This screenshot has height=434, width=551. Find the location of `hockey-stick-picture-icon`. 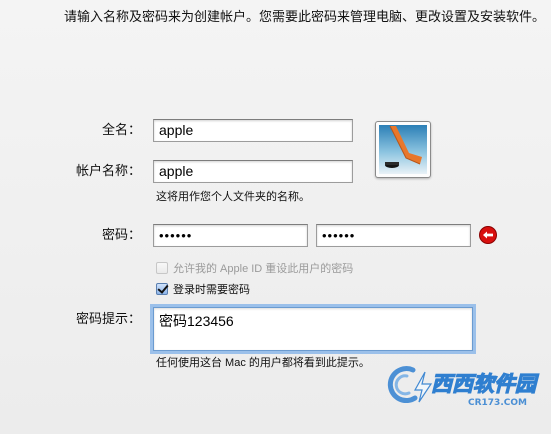

hockey-stick-picture-icon is located at coordinates (403, 149).